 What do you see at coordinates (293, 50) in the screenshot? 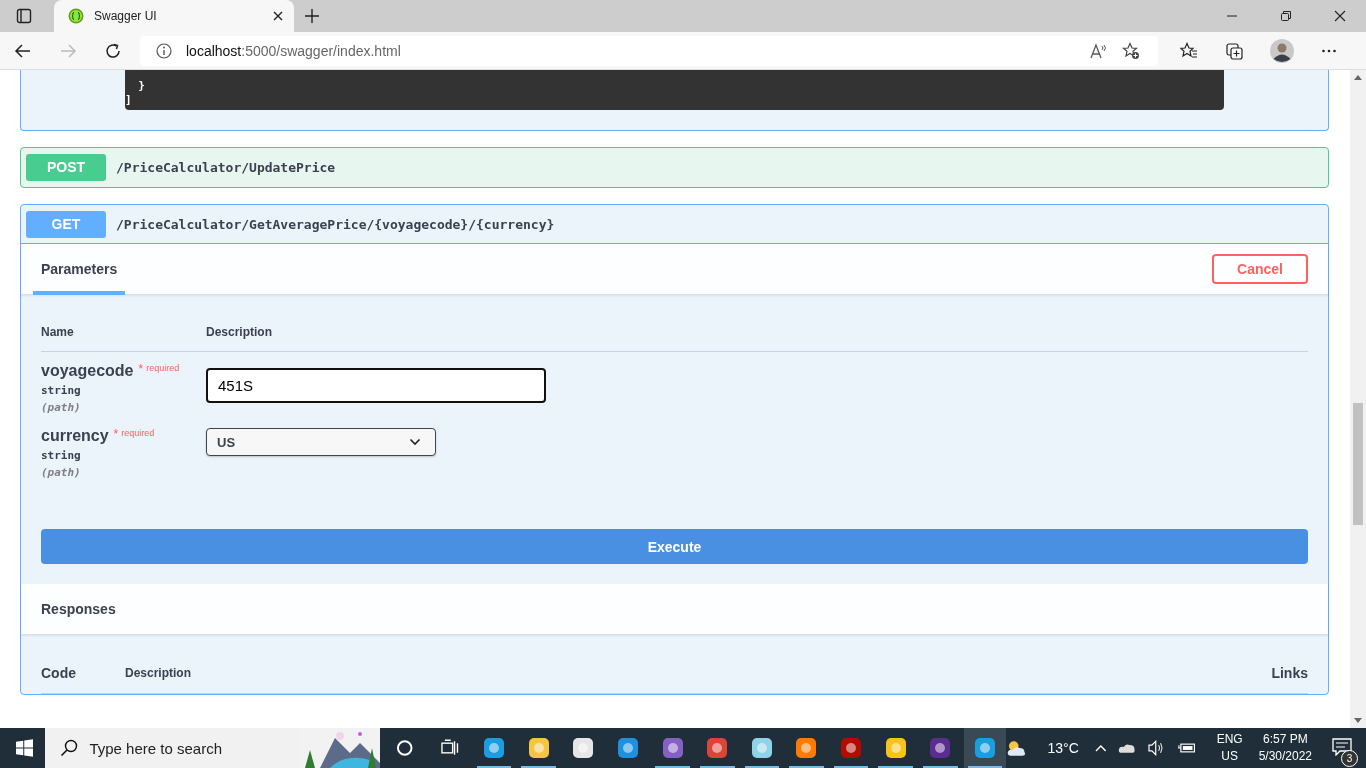
I see `url-text: localhost:5000/swagger/index.html` at bounding box center [293, 50].